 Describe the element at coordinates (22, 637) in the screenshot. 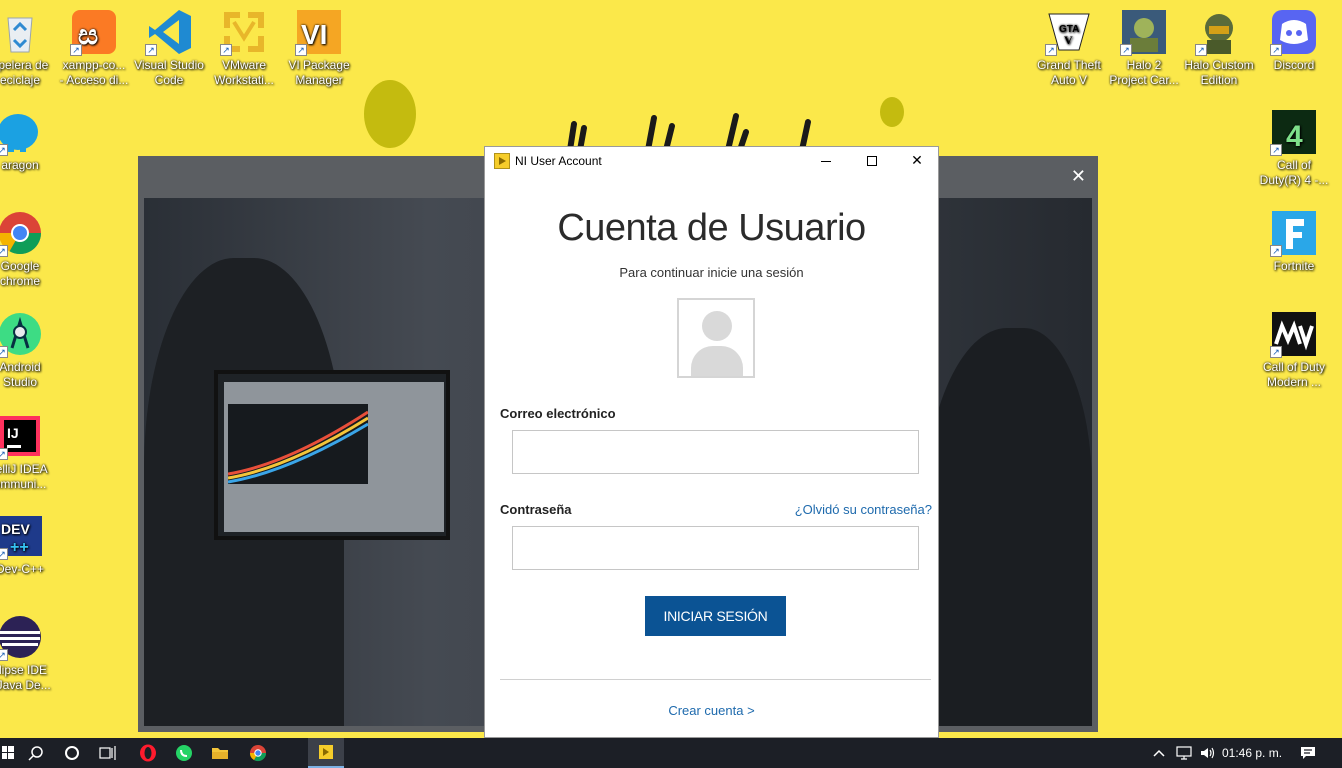

I see `eclipse-icon: ↗` at that location.